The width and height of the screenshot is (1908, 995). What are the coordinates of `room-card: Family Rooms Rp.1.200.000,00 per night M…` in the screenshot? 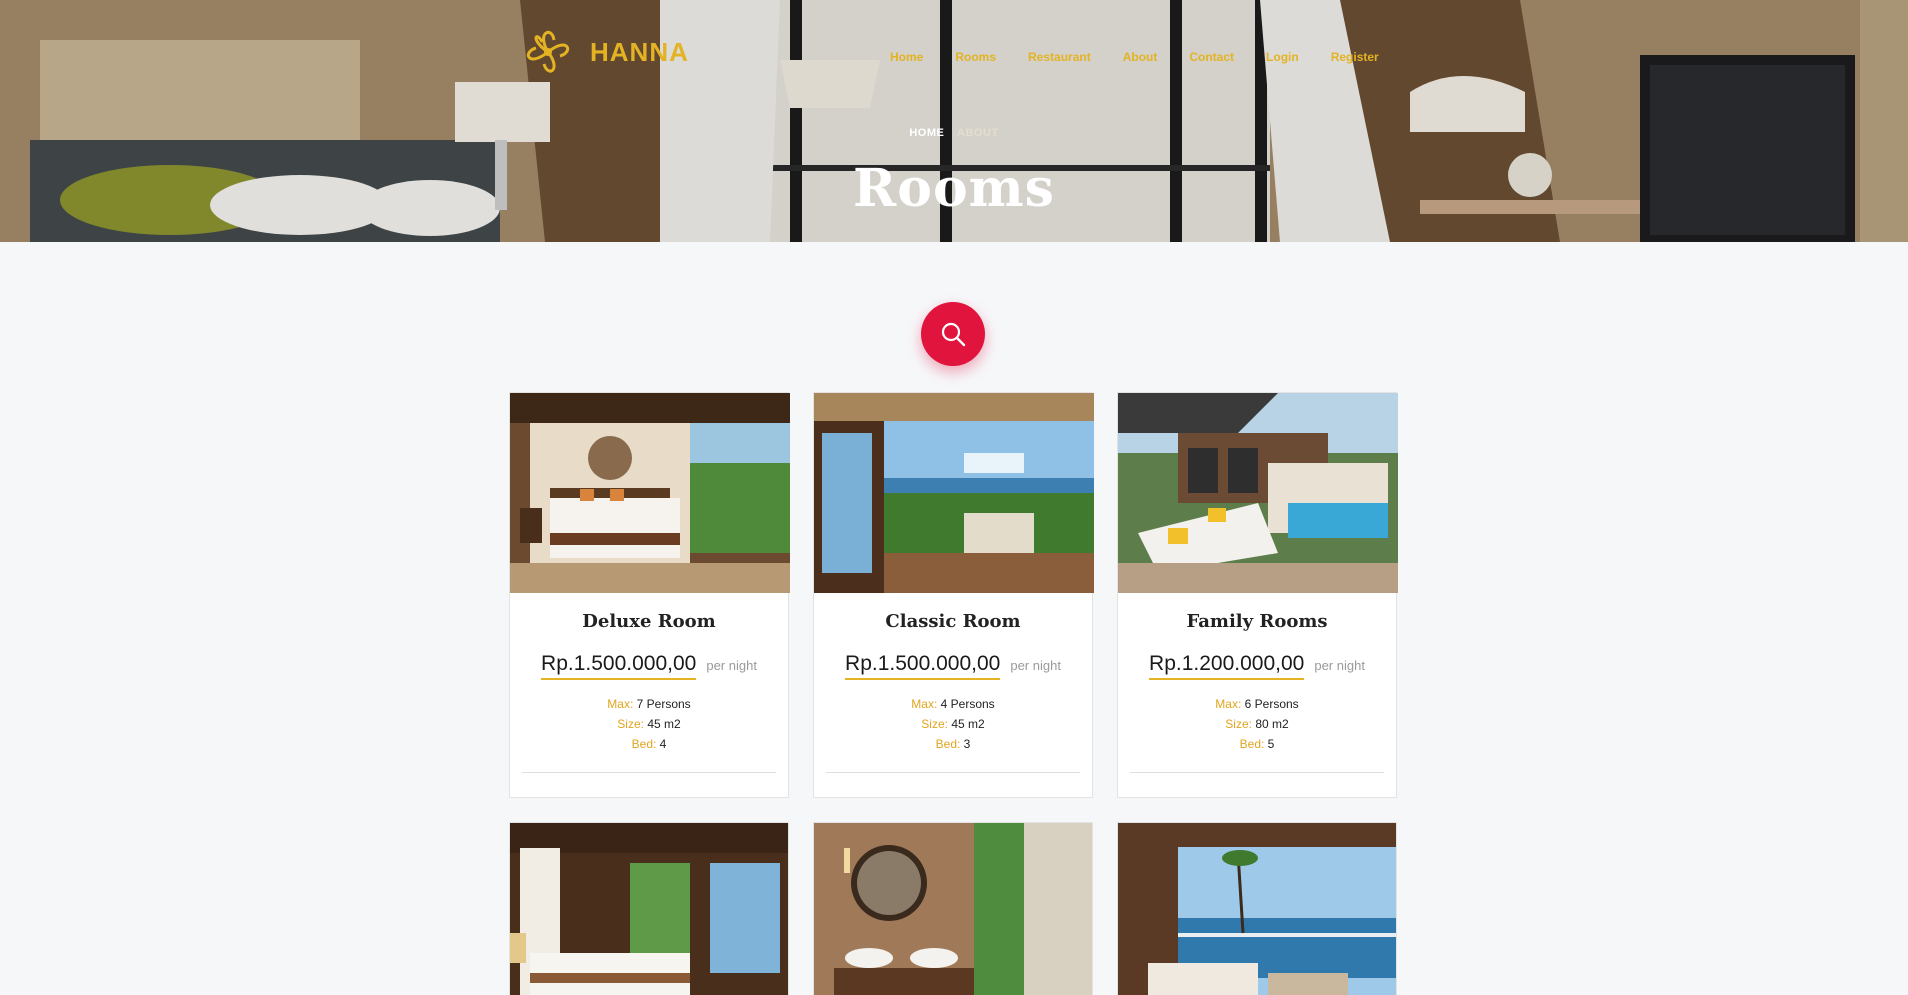 It's located at (1257, 595).